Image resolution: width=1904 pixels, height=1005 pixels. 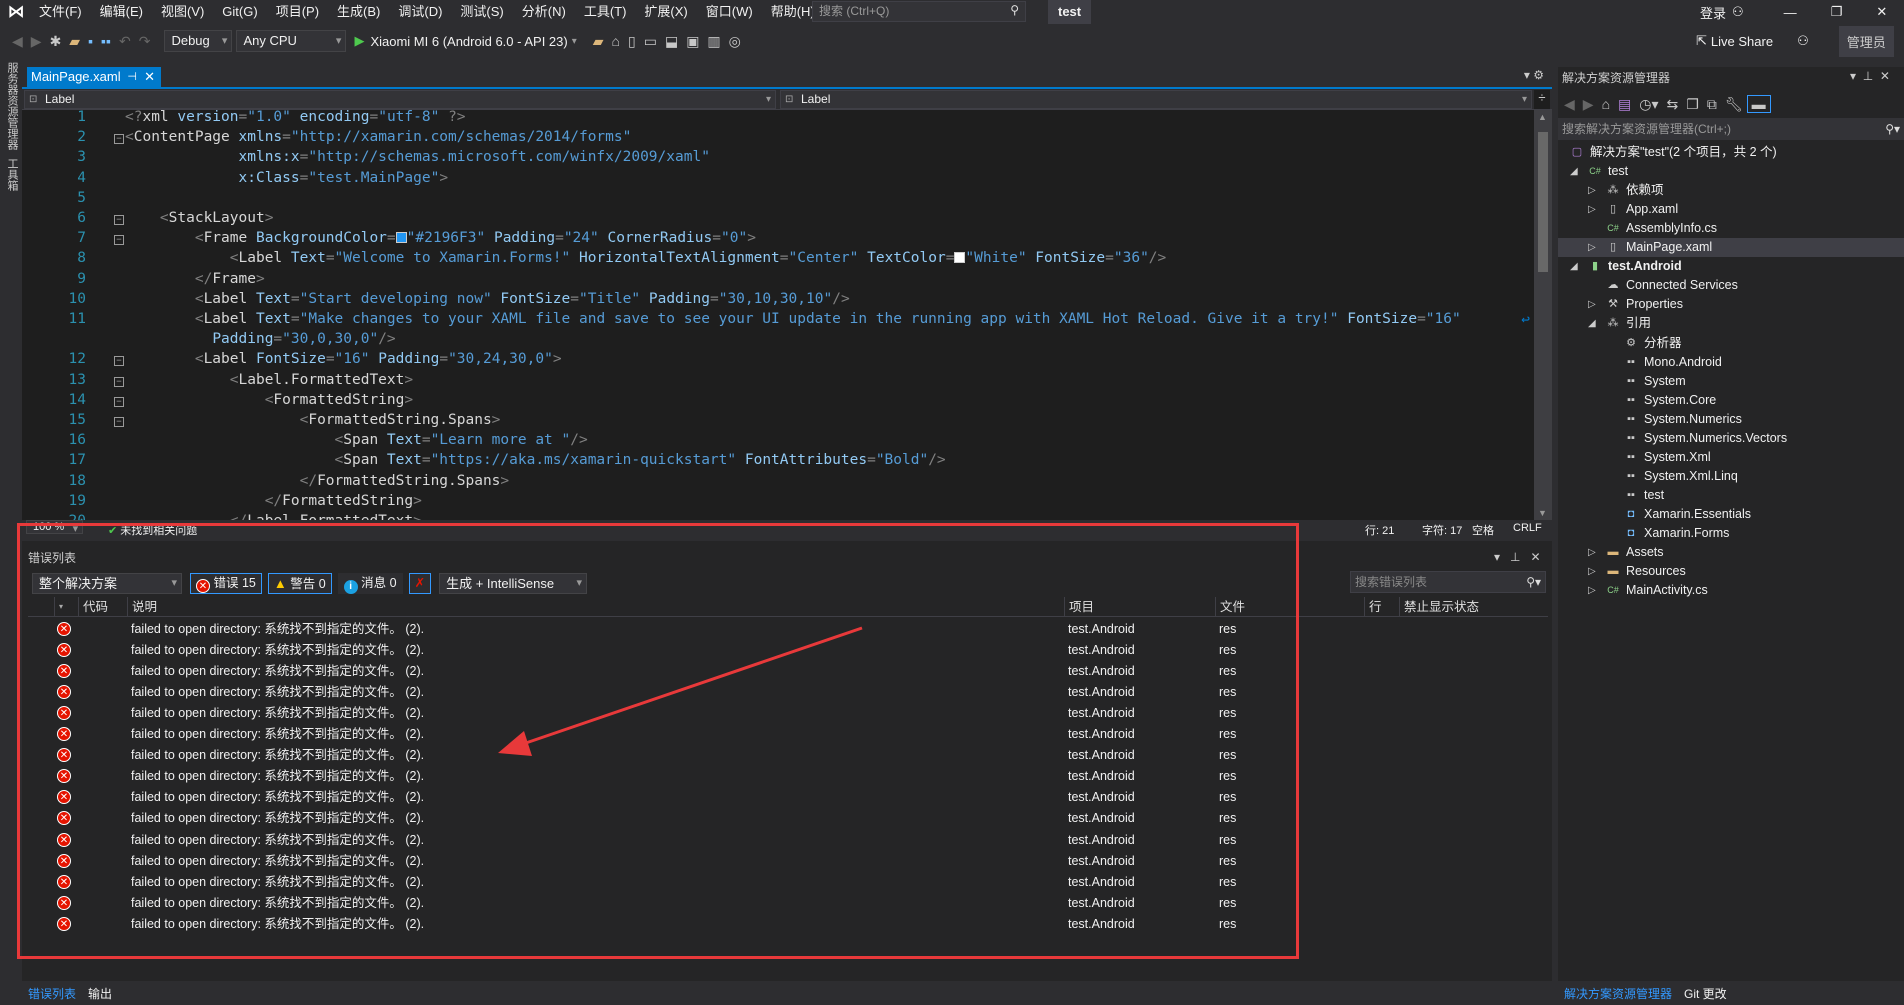 What do you see at coordinates (1734, 41) in the screenshot?
I see `live-share-button: ⇱ Live Share` at bounding box center [1734, 41].